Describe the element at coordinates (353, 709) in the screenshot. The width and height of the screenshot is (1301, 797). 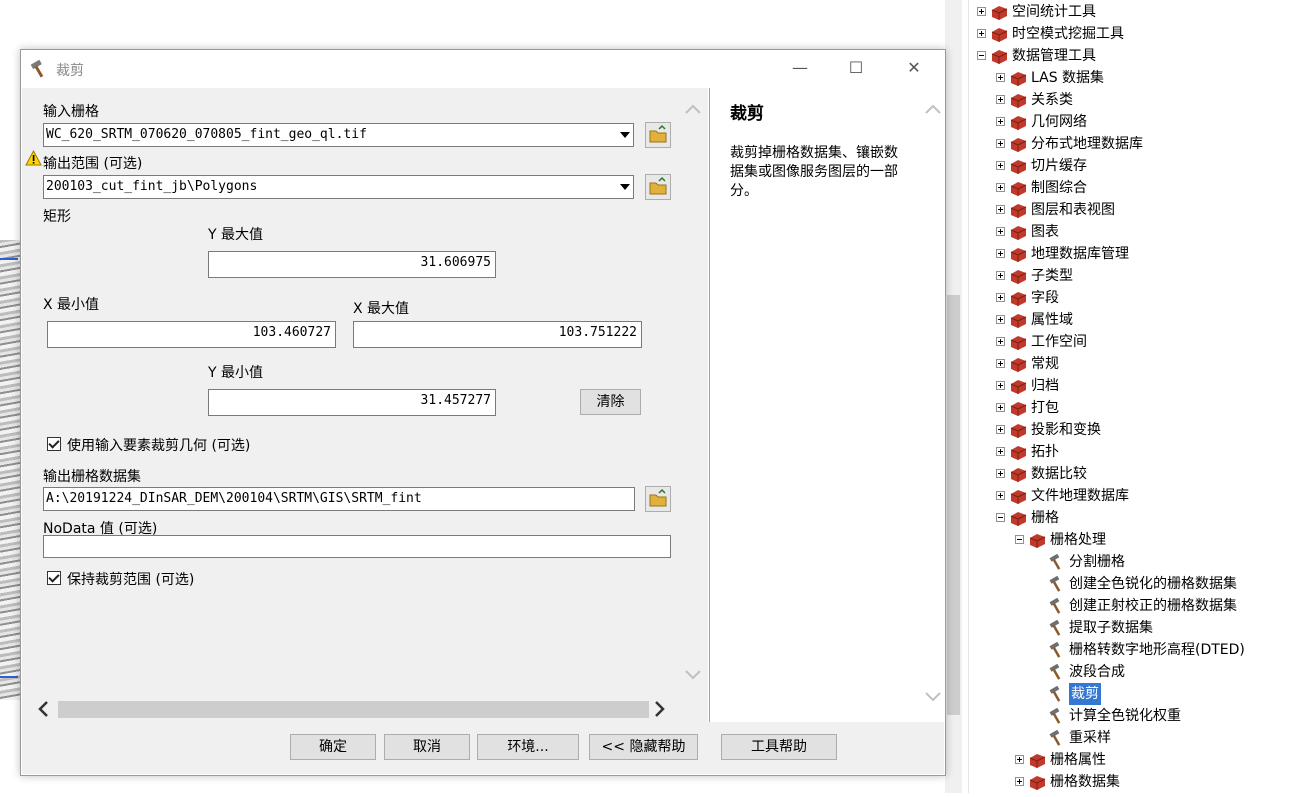
I see `horizontal-scrollbar-thumb` at that location.